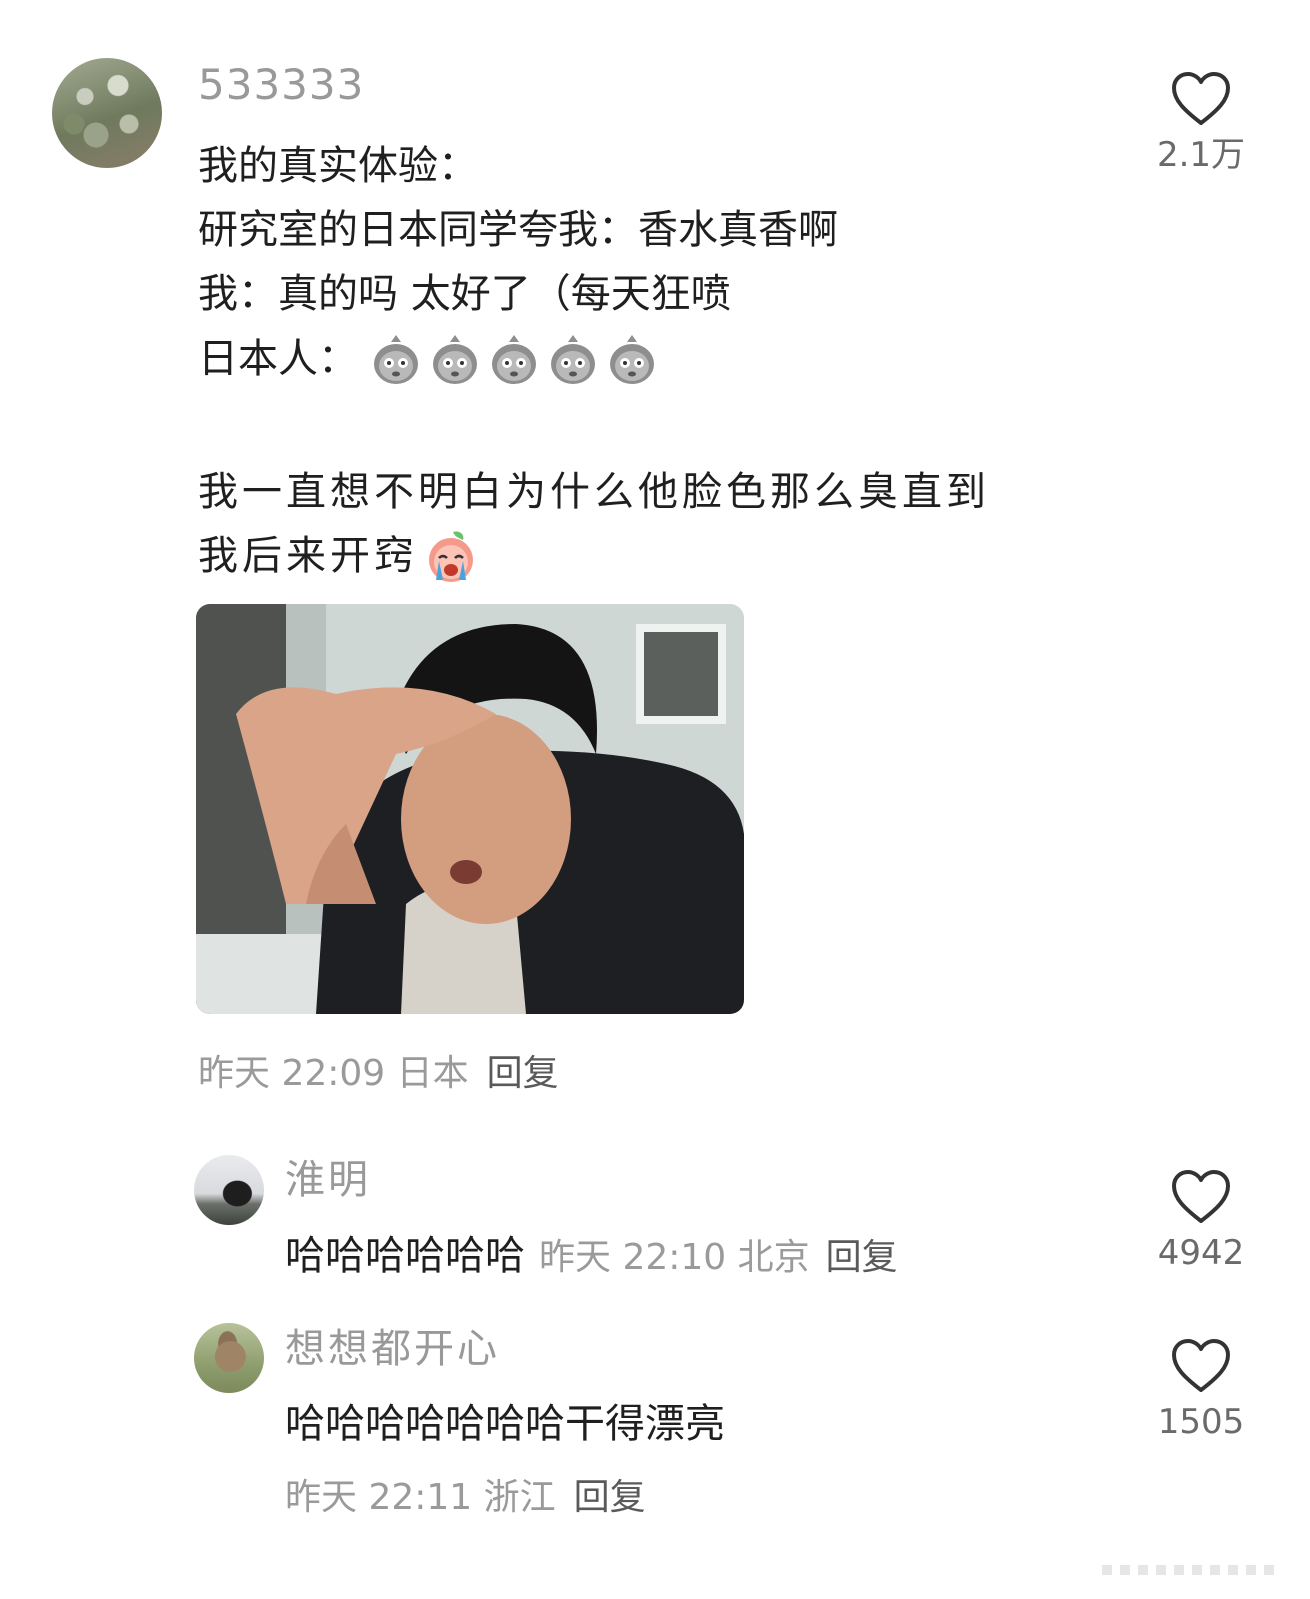 The width and height of the screenshot is (1310, 1599). I want to click on reply-meta: 昨天 22:11 浙江 回复, so click(465, 1498).